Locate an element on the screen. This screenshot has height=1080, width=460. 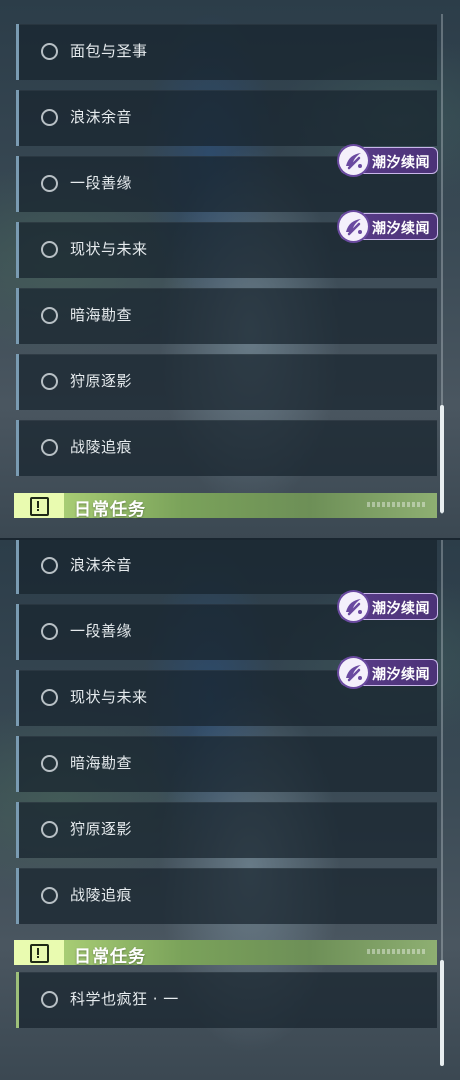
quest-item-label: 科学也疯狂 · 一 is located at coordinates (124, 999).